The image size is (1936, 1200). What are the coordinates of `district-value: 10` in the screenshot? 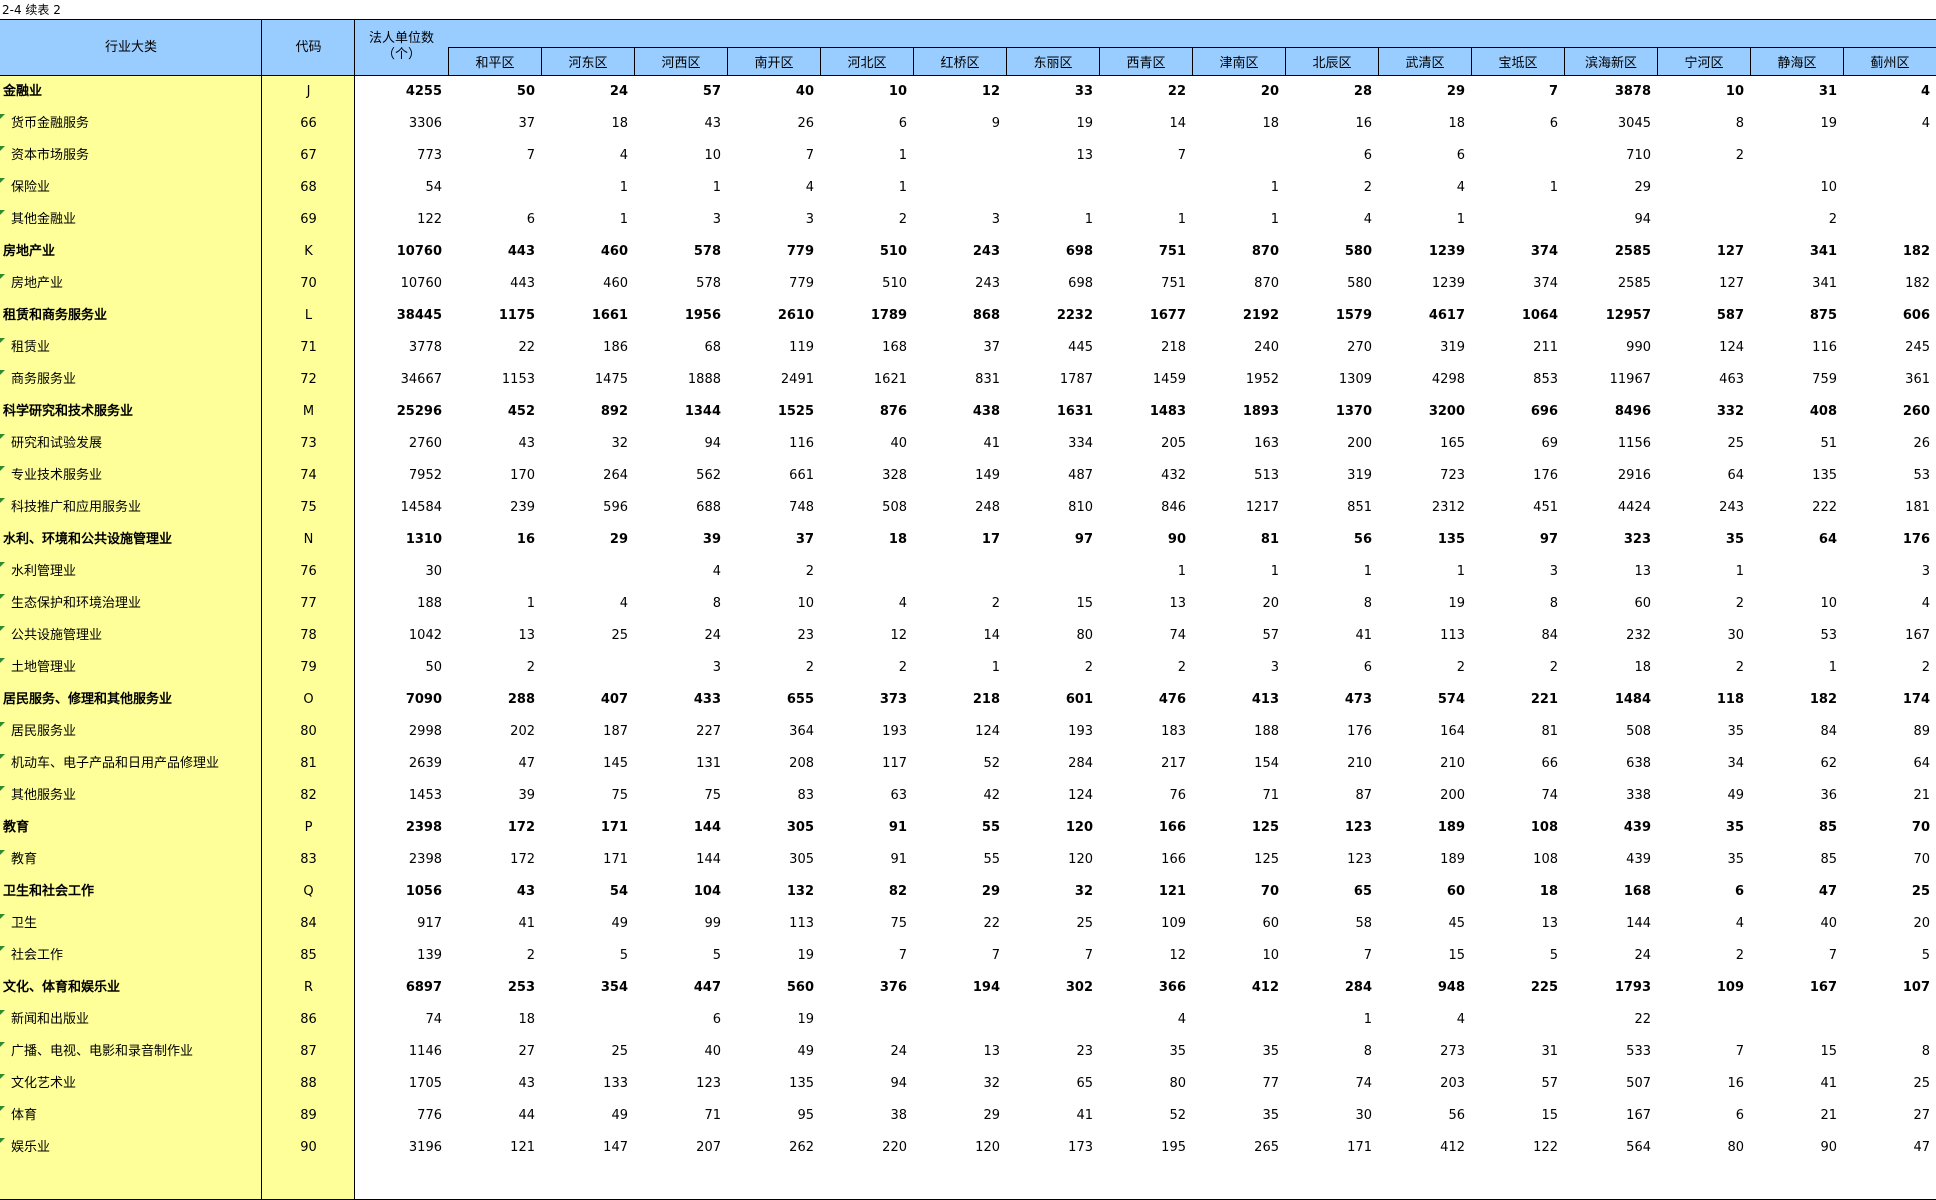 It's located at (805, 603).